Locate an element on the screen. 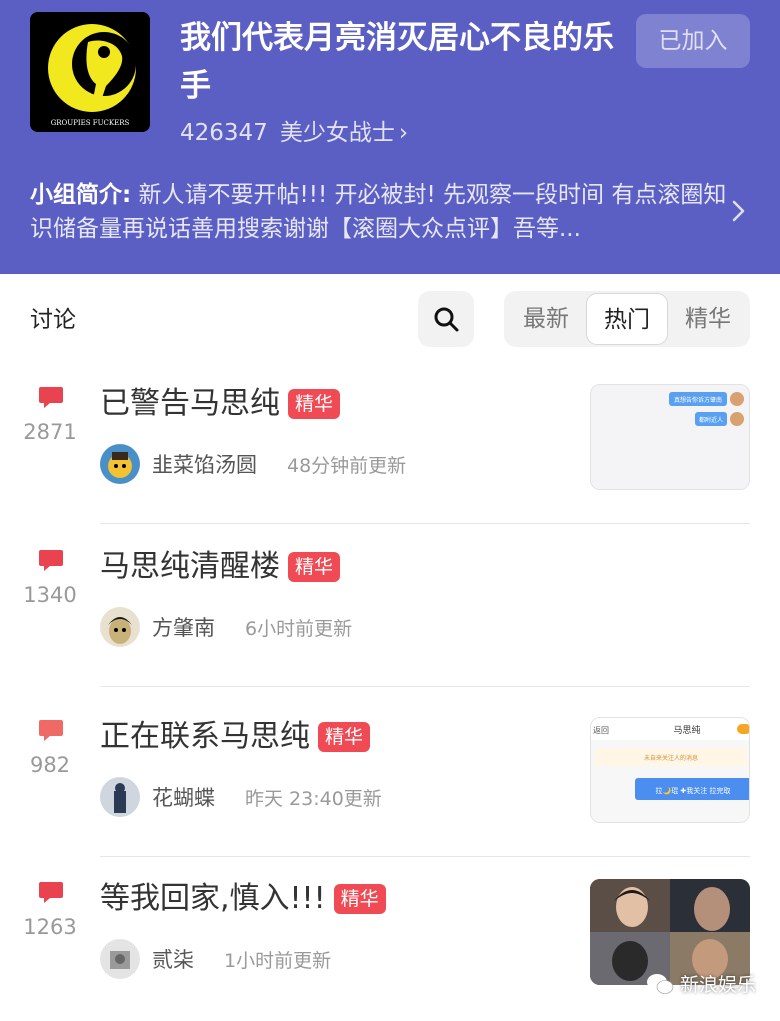 The height and width of the screenshot is (1021, 780). comment-count: 982 is located at coordinates (50, 765).